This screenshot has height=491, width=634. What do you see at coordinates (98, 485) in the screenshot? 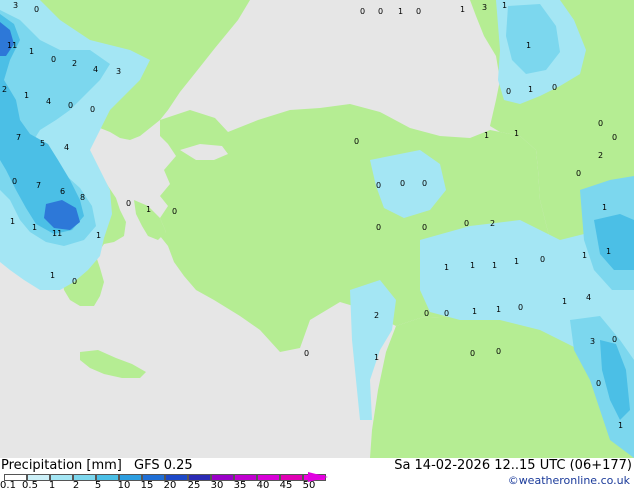
I see `legend-label: 5` at bounding box center [98, 485].